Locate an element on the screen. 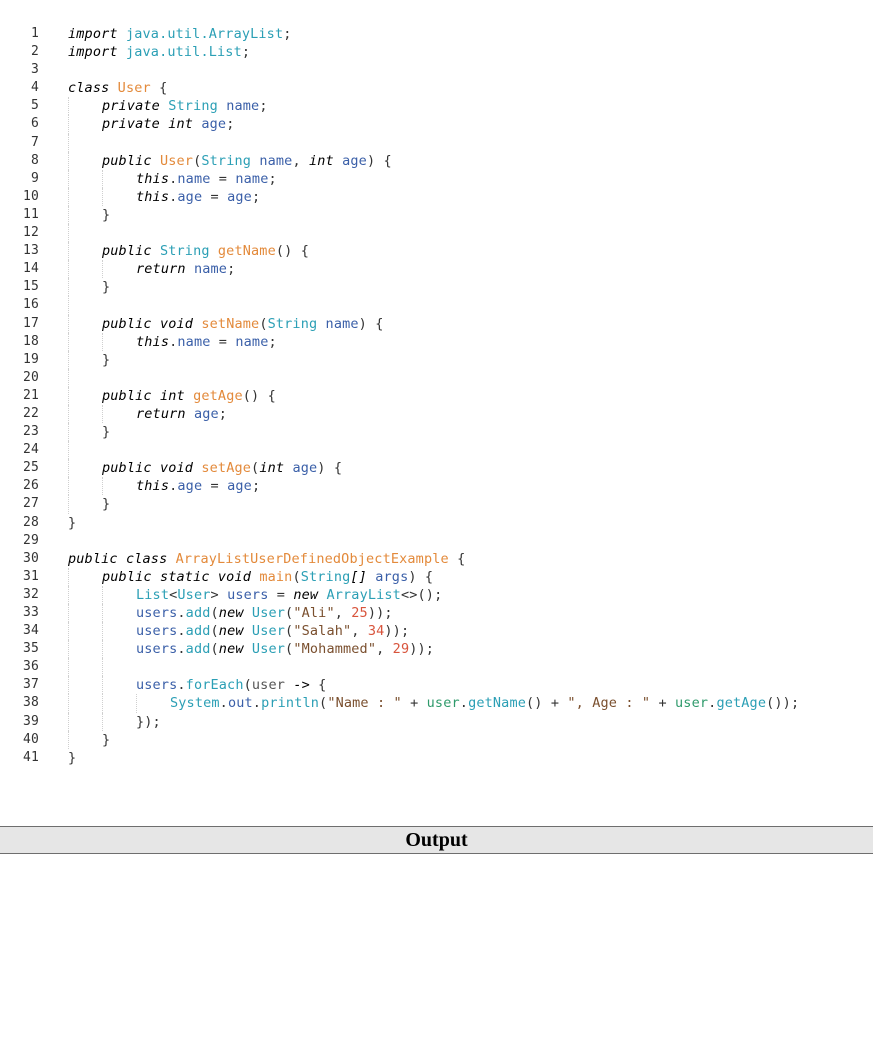  code-token: ( is located at coordinates (296, 576).